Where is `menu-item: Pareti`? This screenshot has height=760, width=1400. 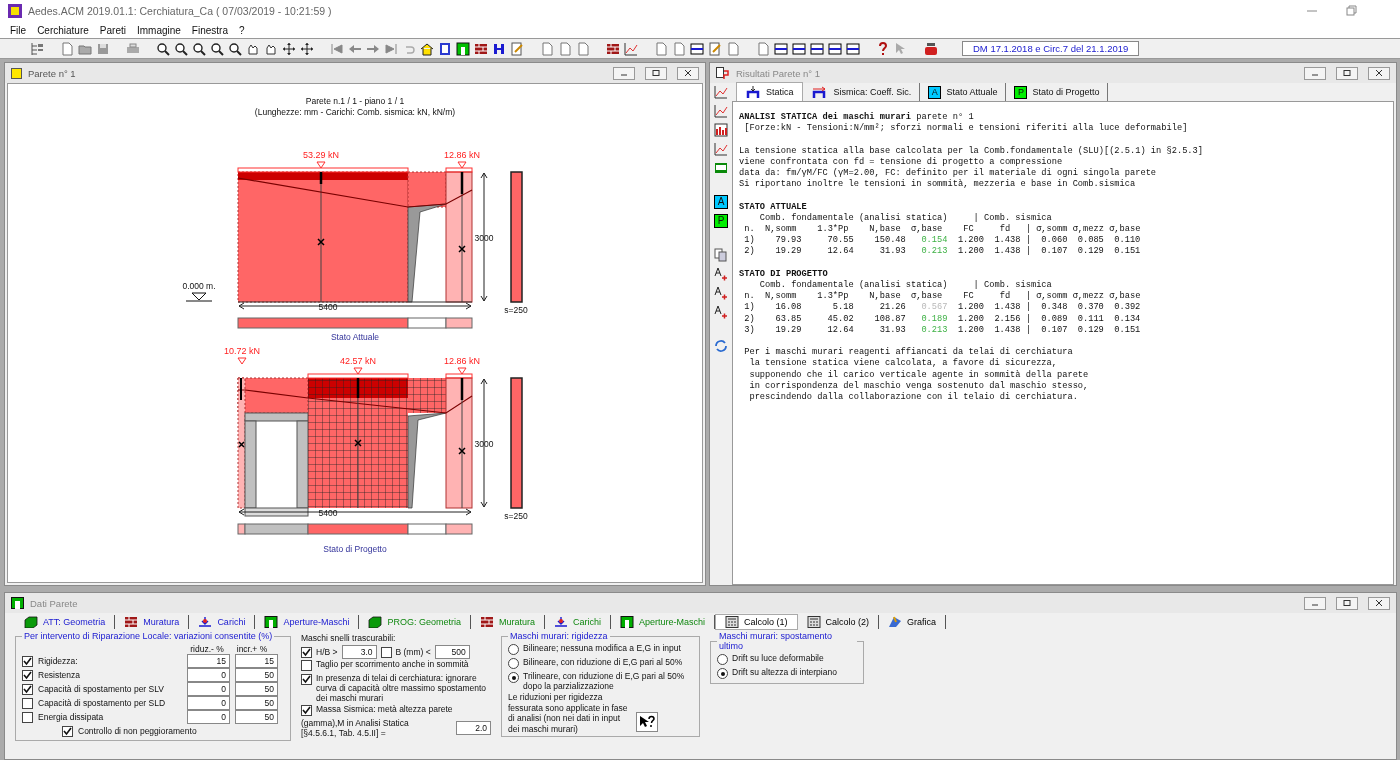
menu-item: Pareti is located at coordinates (112, 30).